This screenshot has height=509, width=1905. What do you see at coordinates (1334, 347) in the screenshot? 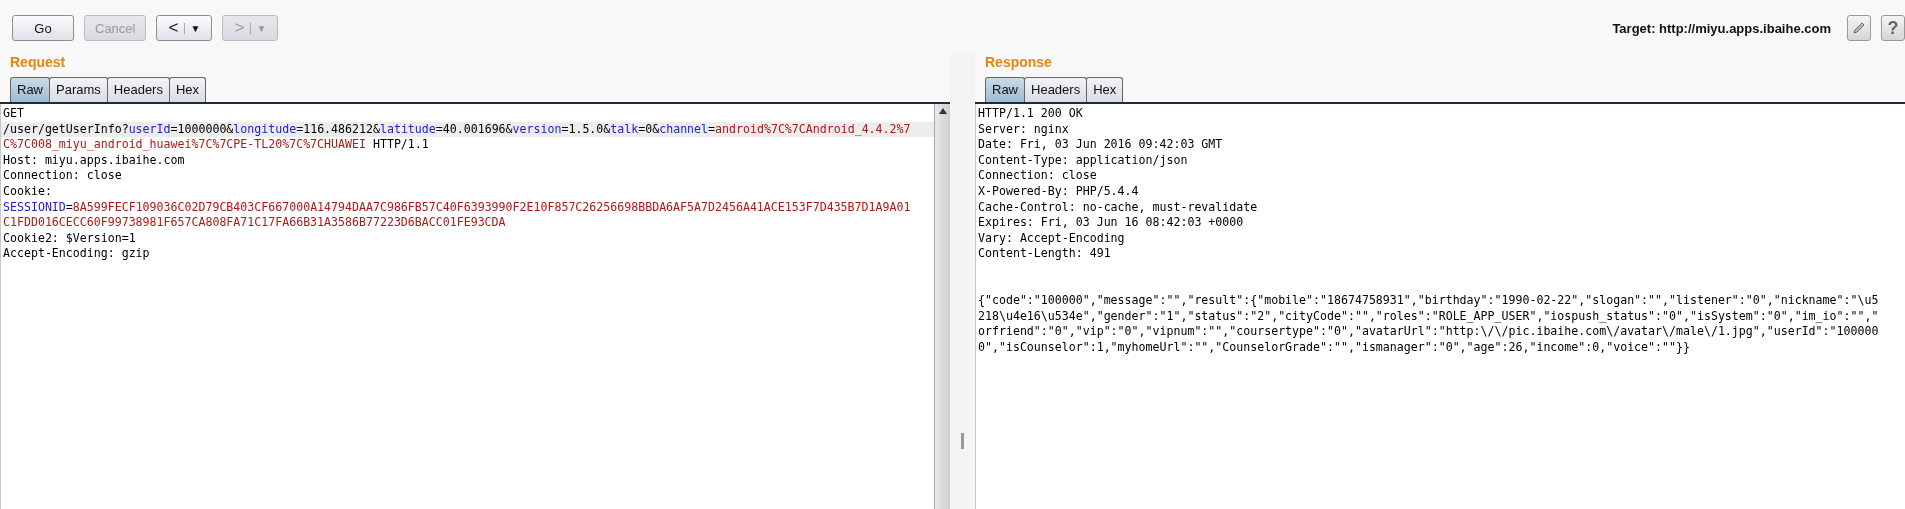
I see `code-line: 0","isCounselor":1,"myhomeUrl":"","CounselorGrade":"","ismanager":"0","age":26,"income":0,"voice":""}}` at bounding box center [1334, 347].